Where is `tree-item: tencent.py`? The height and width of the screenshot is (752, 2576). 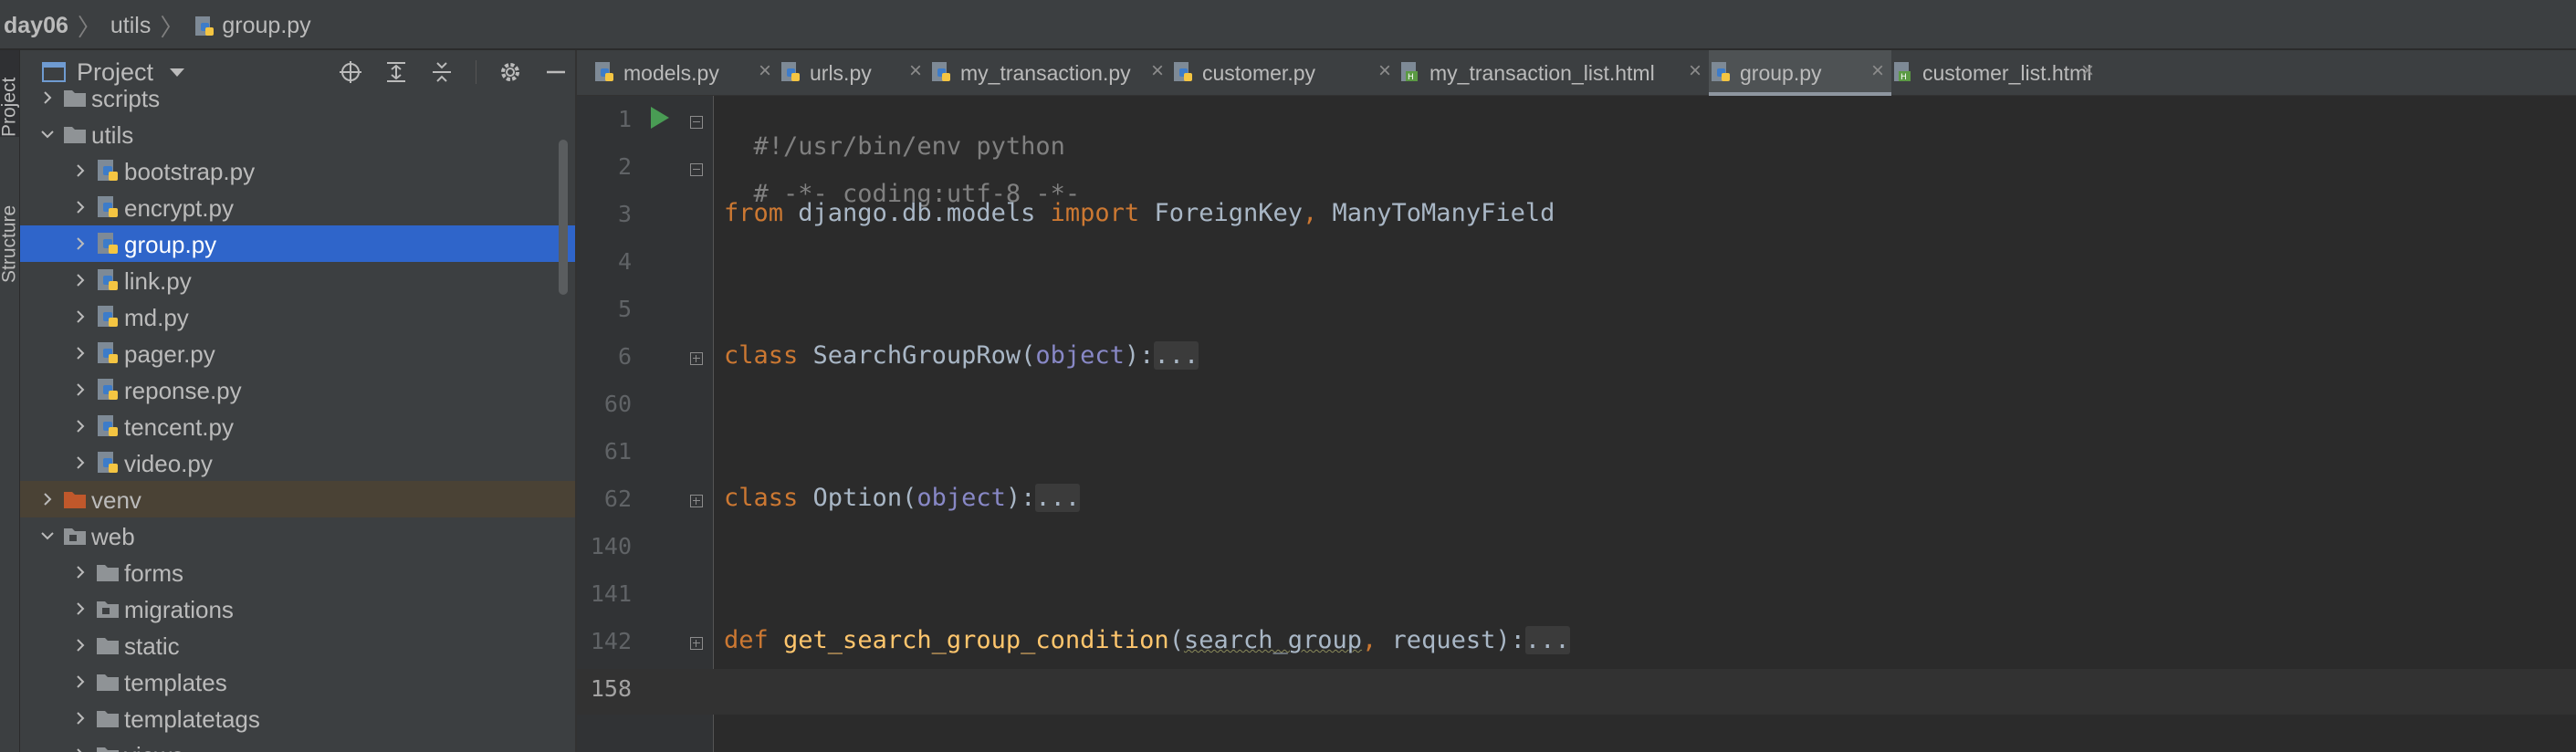
tree-item: tencent.py is located at coordinates (297, 426).